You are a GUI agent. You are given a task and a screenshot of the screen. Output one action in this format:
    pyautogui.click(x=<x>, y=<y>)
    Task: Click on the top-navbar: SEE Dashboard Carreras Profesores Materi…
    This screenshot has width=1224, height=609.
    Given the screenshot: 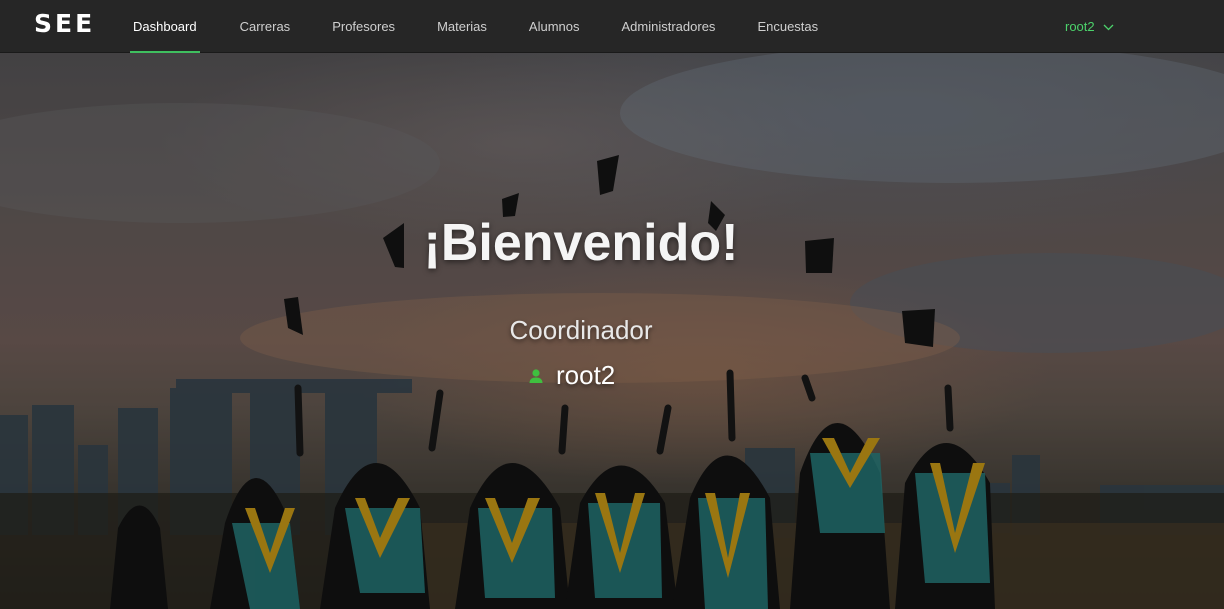 What is the action you would take?
    pyautogui.click(x=612, y=26)
    